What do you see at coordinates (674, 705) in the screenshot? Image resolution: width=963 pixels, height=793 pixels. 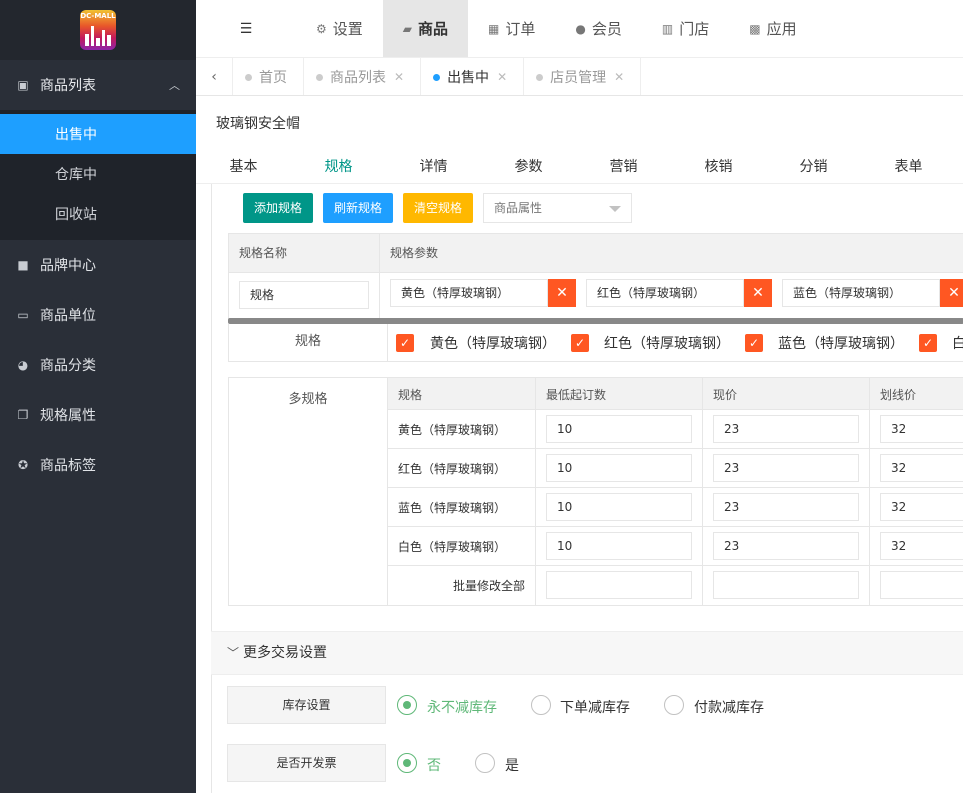 I see `radio-reduce-on-pay` at bounding box center [674, 705].